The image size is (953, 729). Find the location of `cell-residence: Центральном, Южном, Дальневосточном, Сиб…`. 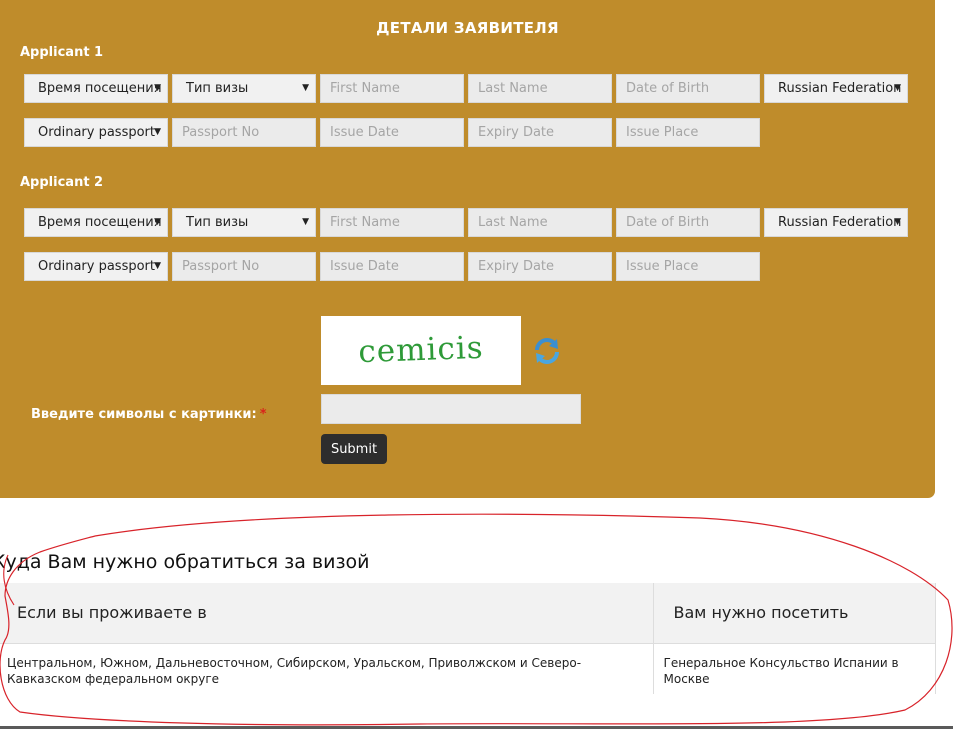

cell-residence: Центральном, Южном, Дальневосточном, Сиб… is located at coordinates (327, 668).